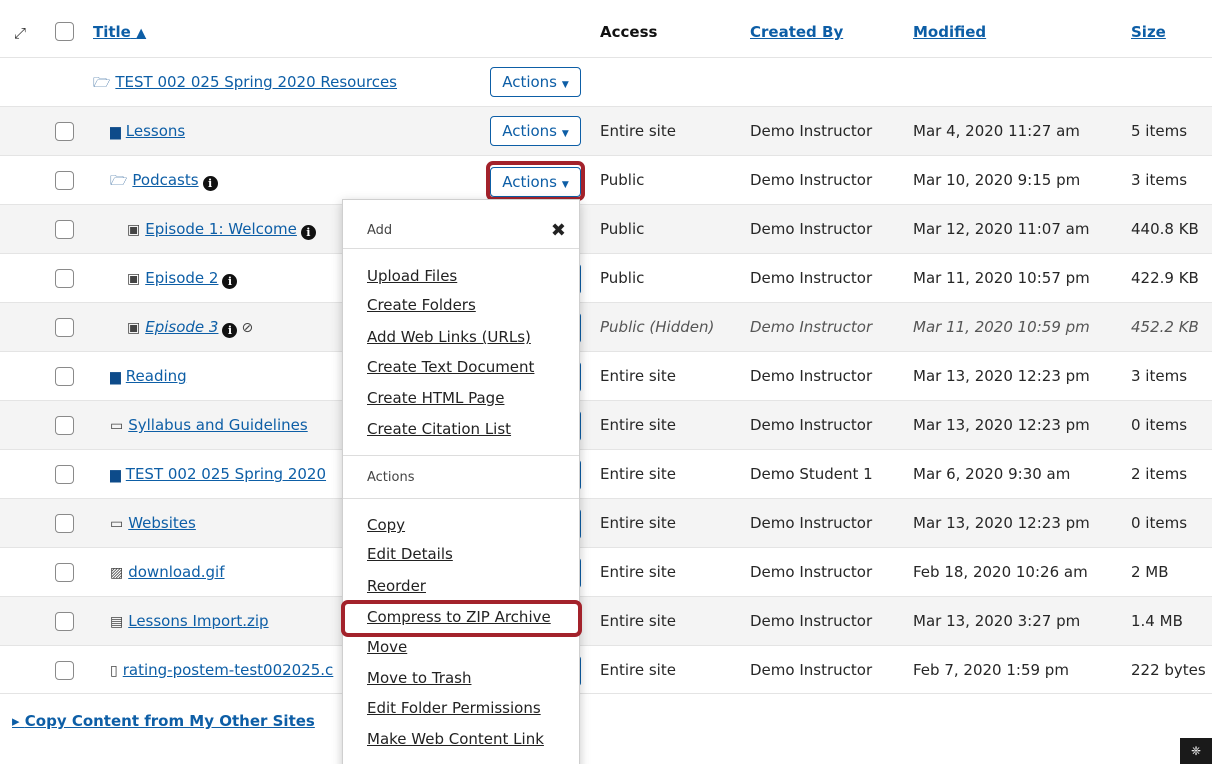 The height and width of the screenshot is (764, 1212). What do you see at coordinates (412, 276) in the screenshot?
I see `upload-files-item: Upload Files` at bounding box center [412, 276].